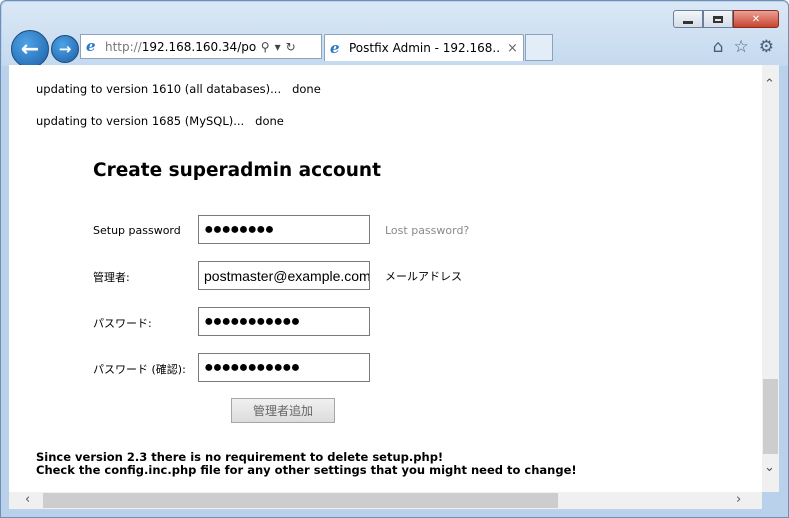 The width and height of the screenshot is (789, 518). Describe the element at coordinates (284, 229) in the screenshot. I see `setup-password-field: ●●●●●●●●` at that location.